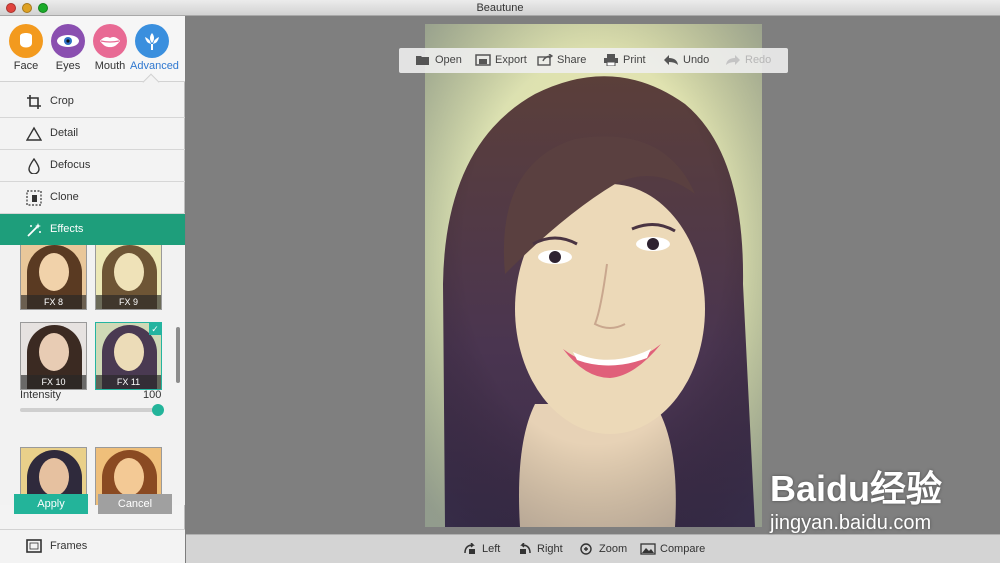 This screenshot has height=563, width=1000. Describe the element at coordinates (483, 60) in the screenshot. I see `export-icon` at that location.